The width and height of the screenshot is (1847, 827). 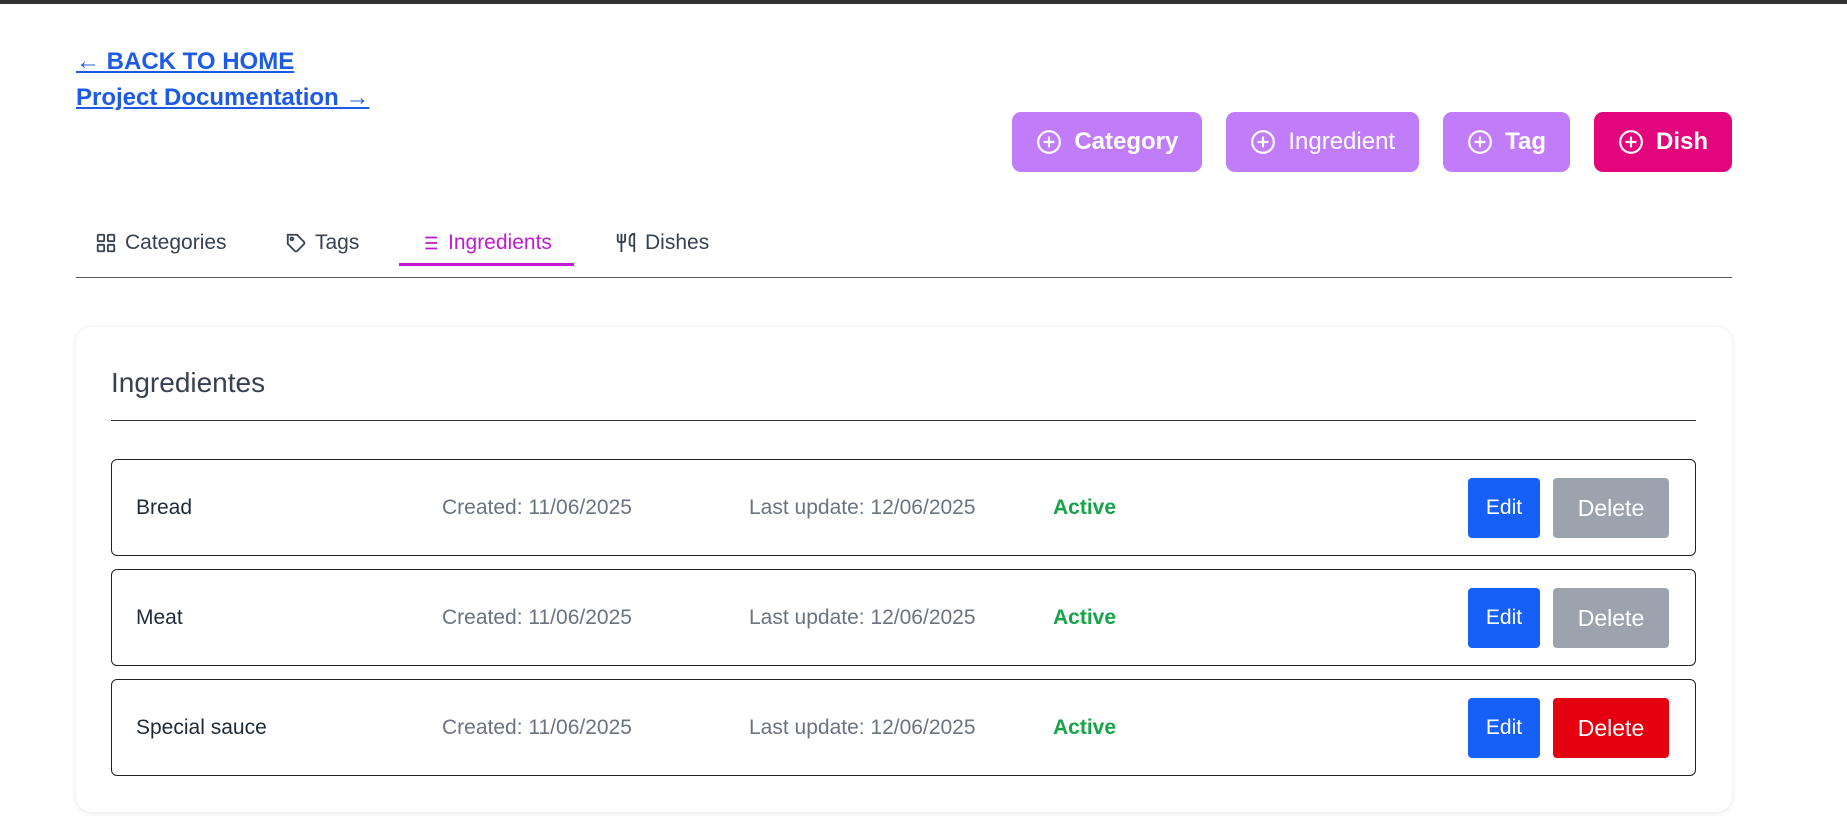 What do you see at coordinates (106, 243) in the screenshot?
I see `grid-icon` at bounding box center [106, 243].